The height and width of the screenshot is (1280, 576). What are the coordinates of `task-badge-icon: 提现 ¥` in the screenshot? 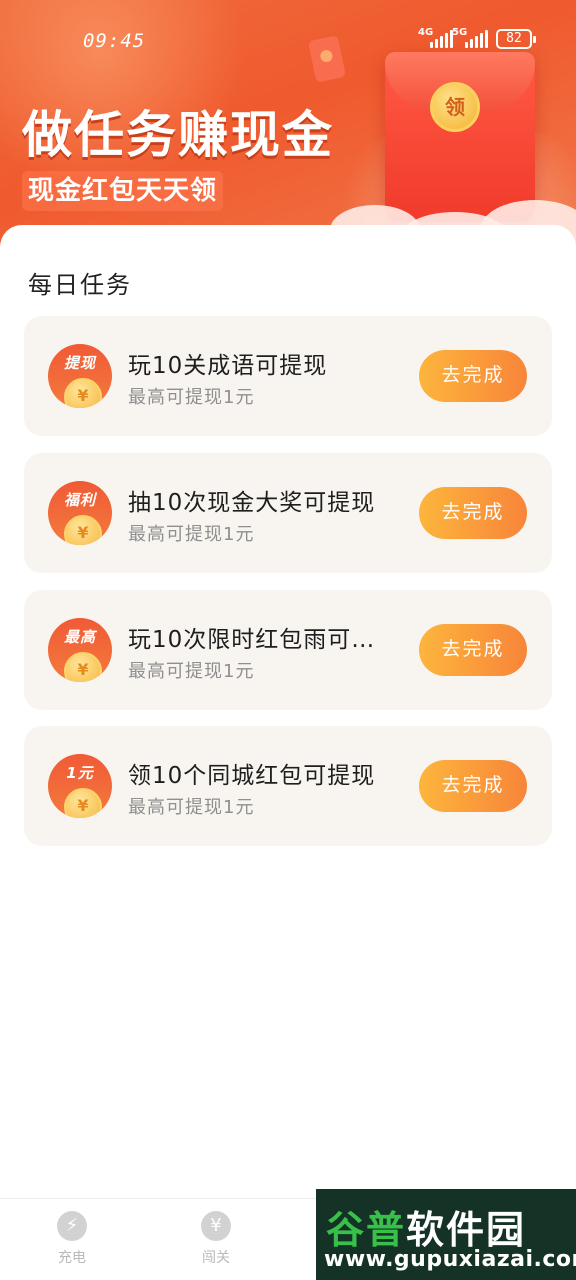 It's located at (80, 376).